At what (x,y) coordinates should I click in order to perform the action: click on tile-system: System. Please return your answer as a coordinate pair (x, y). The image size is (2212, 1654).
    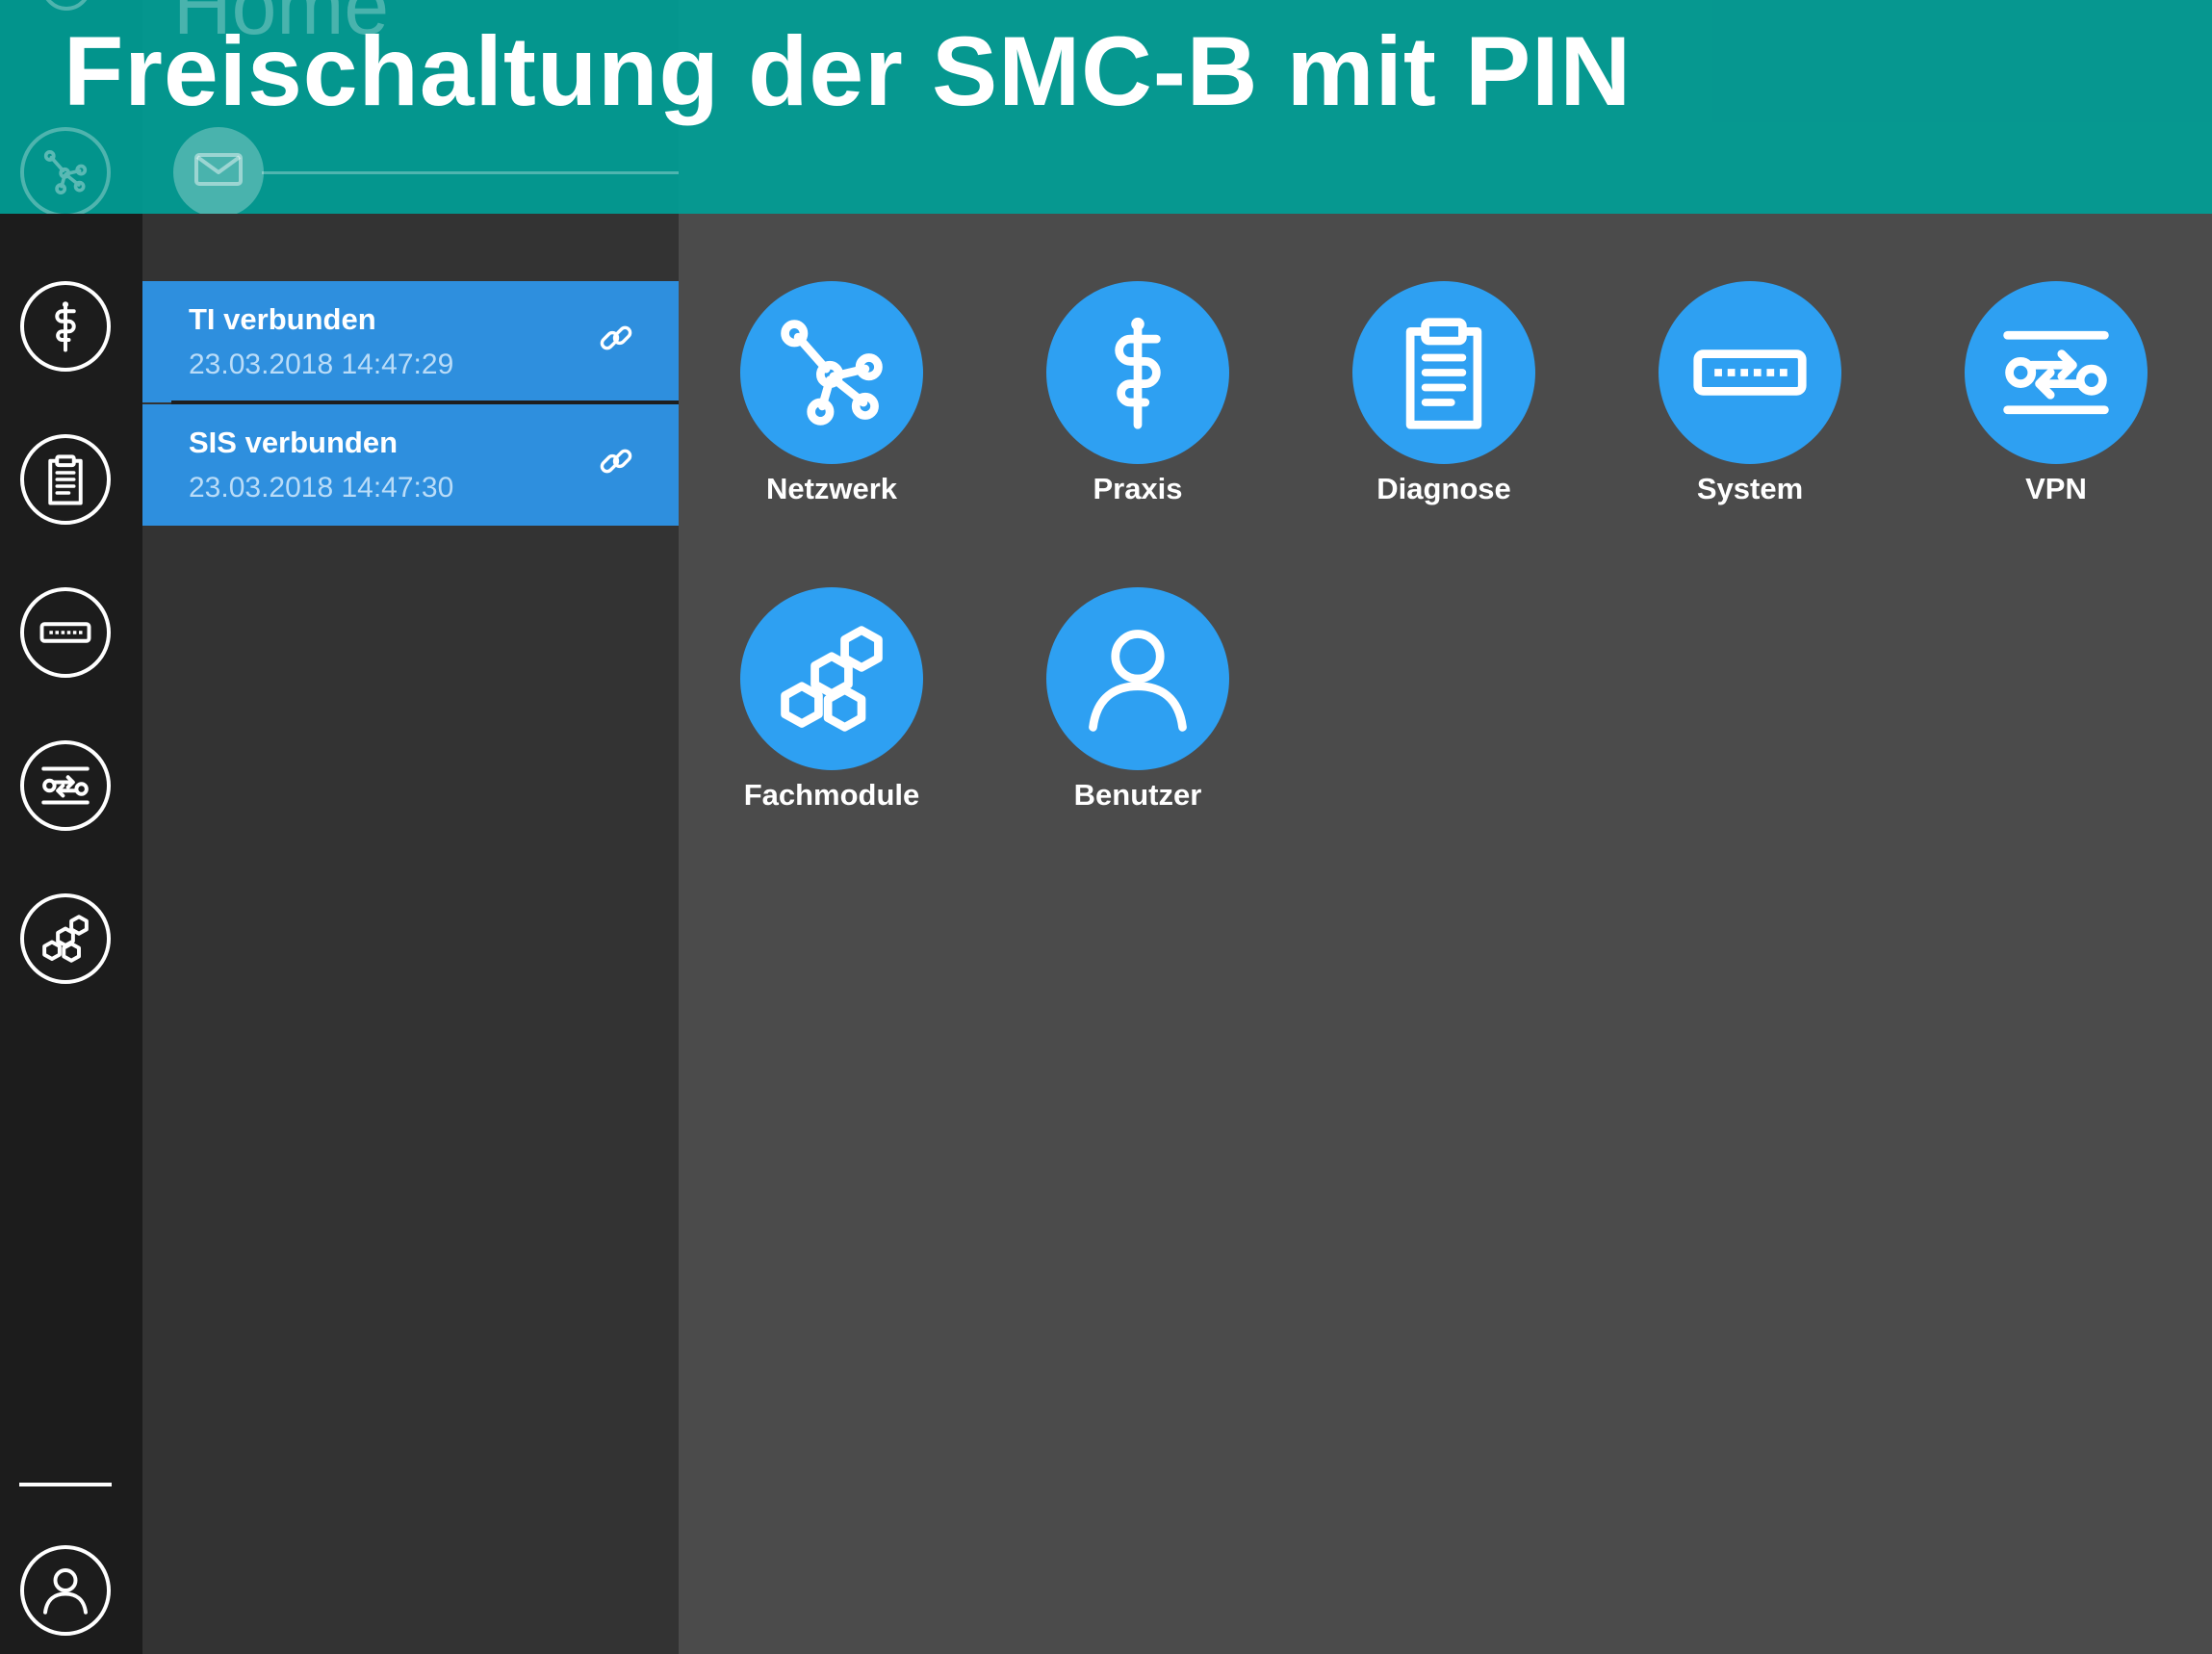
    Looking at the image, I should click on (1750, 393).